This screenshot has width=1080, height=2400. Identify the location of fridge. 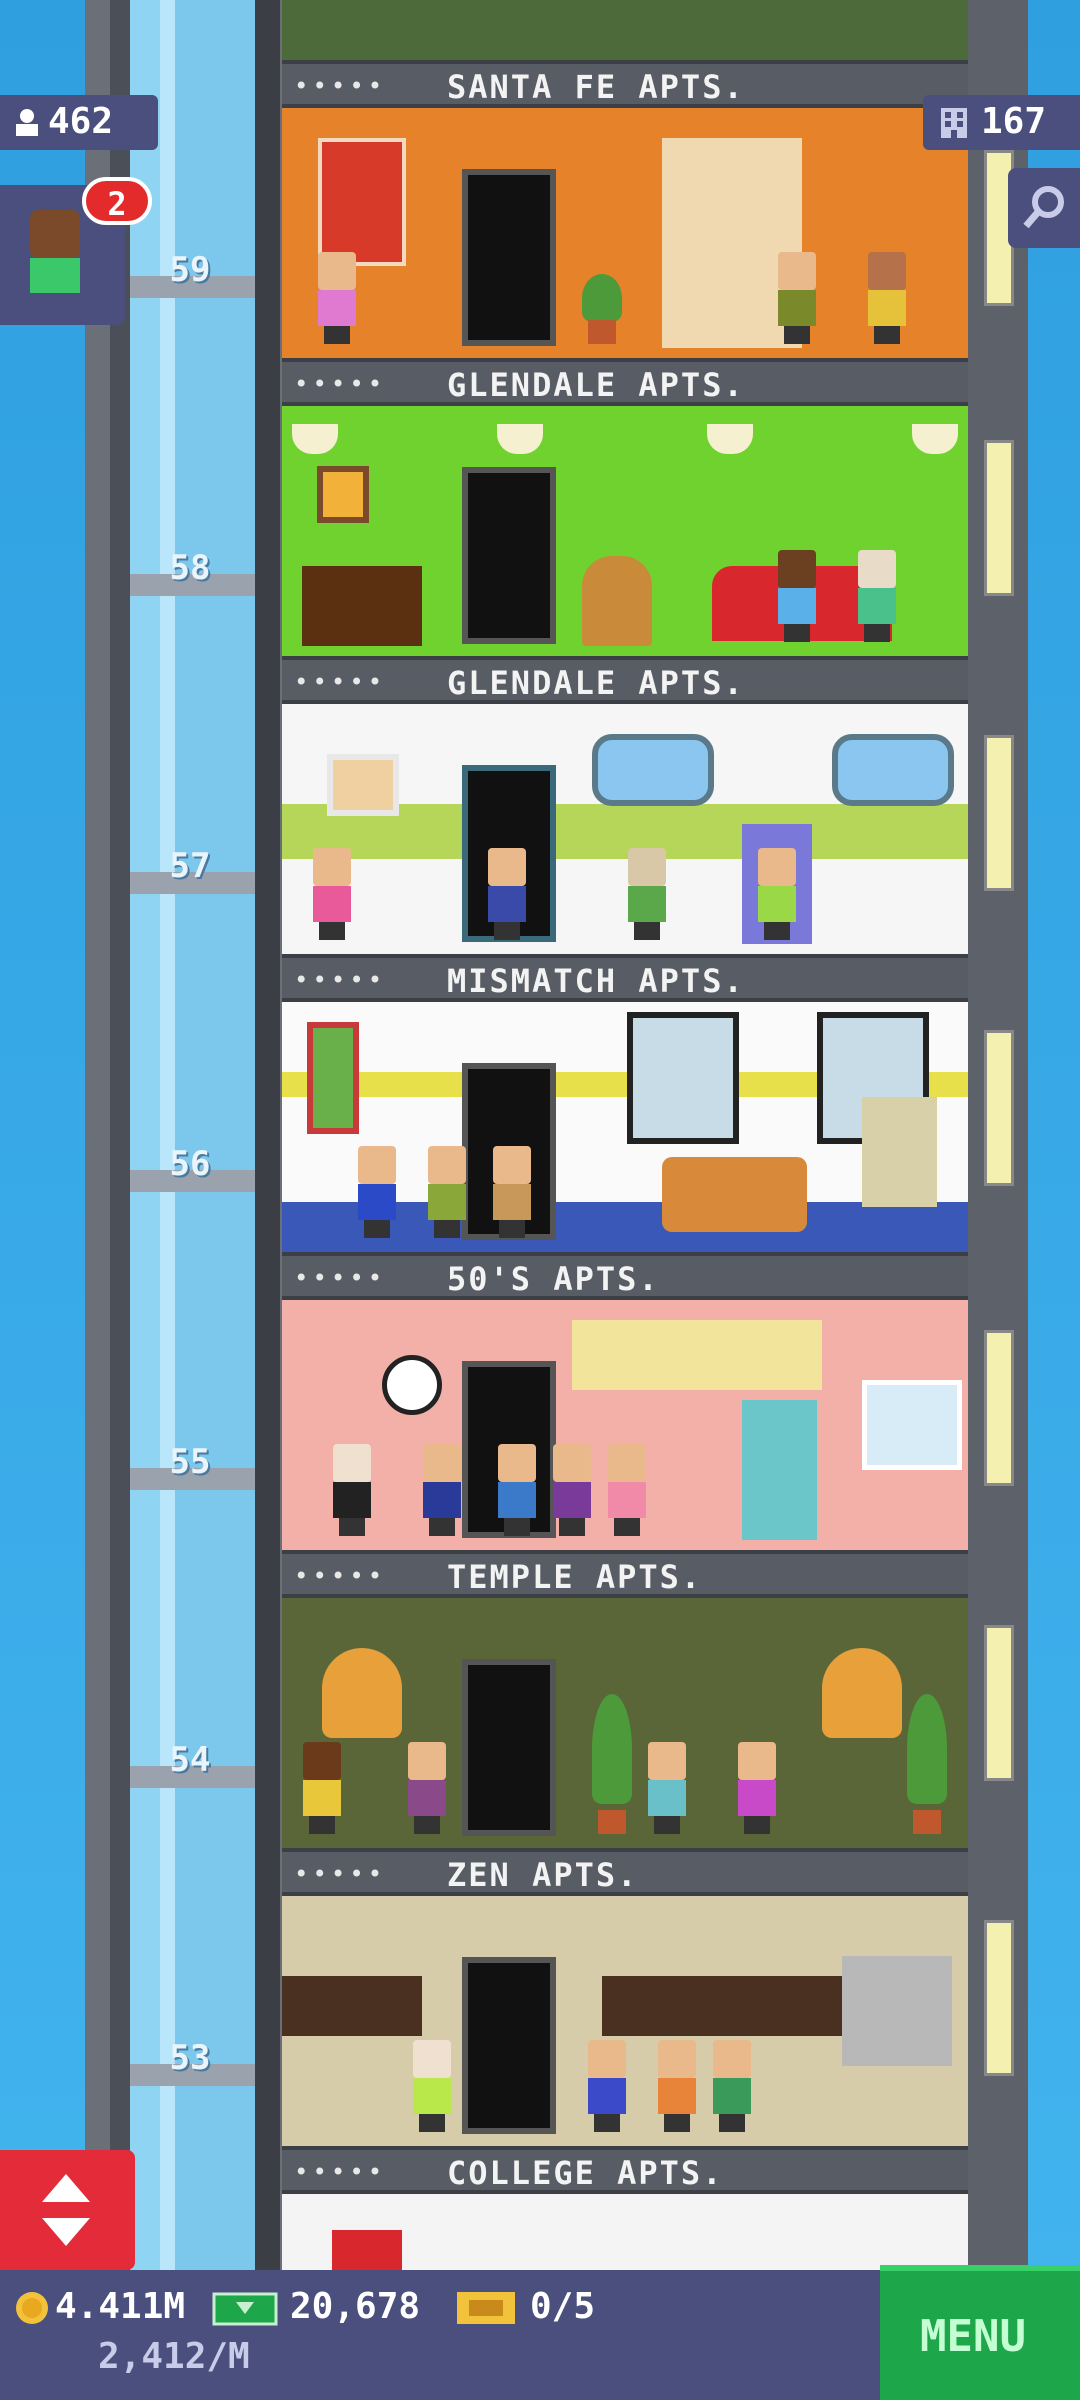
(779, 1470).